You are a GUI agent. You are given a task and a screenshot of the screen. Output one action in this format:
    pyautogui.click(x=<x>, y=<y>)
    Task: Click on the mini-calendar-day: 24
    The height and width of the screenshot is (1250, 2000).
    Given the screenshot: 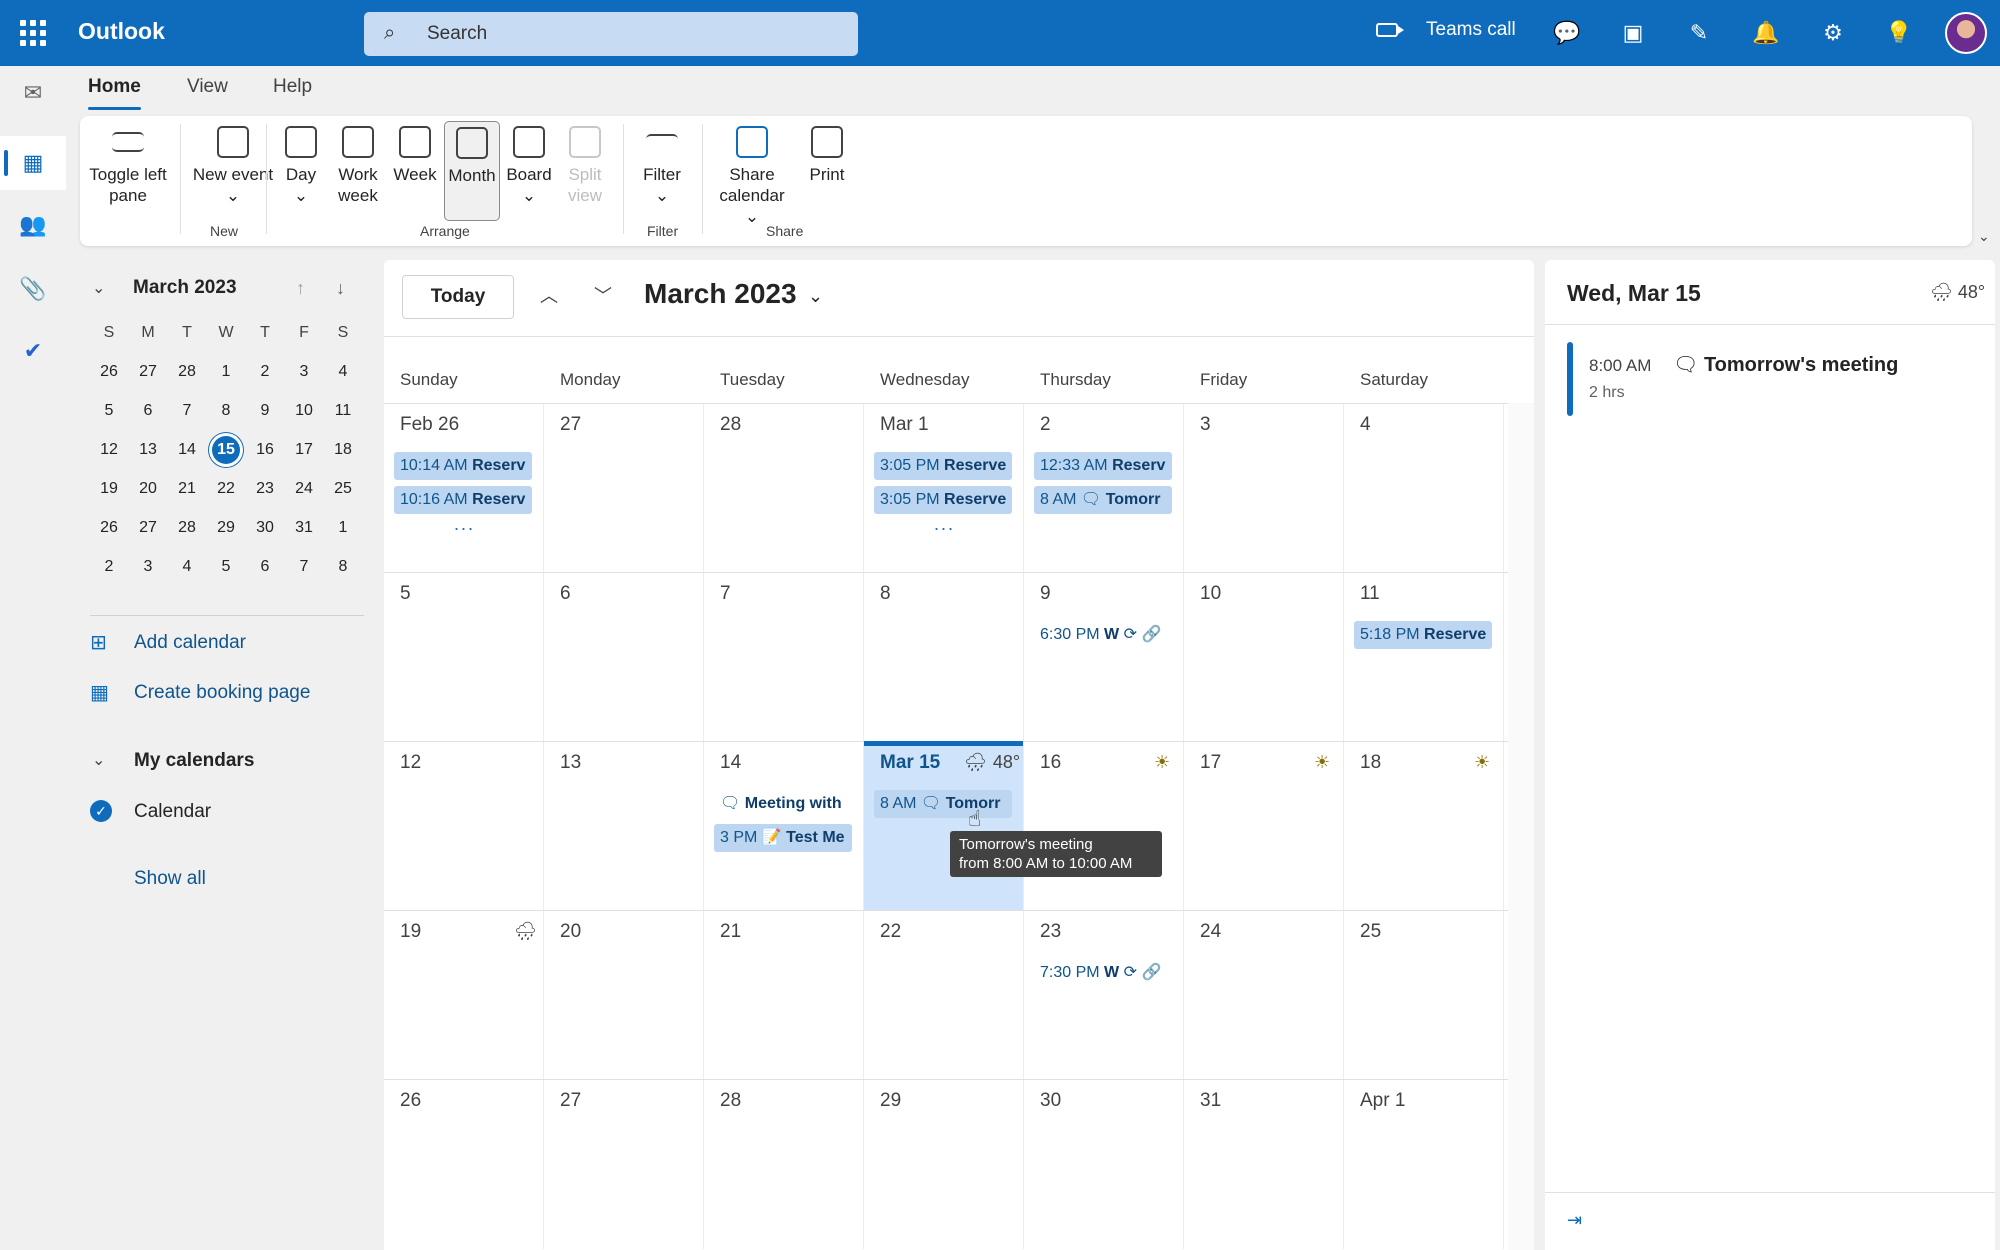 What is the action you would take?
    pyautogui.click(x=304, y=489)
    